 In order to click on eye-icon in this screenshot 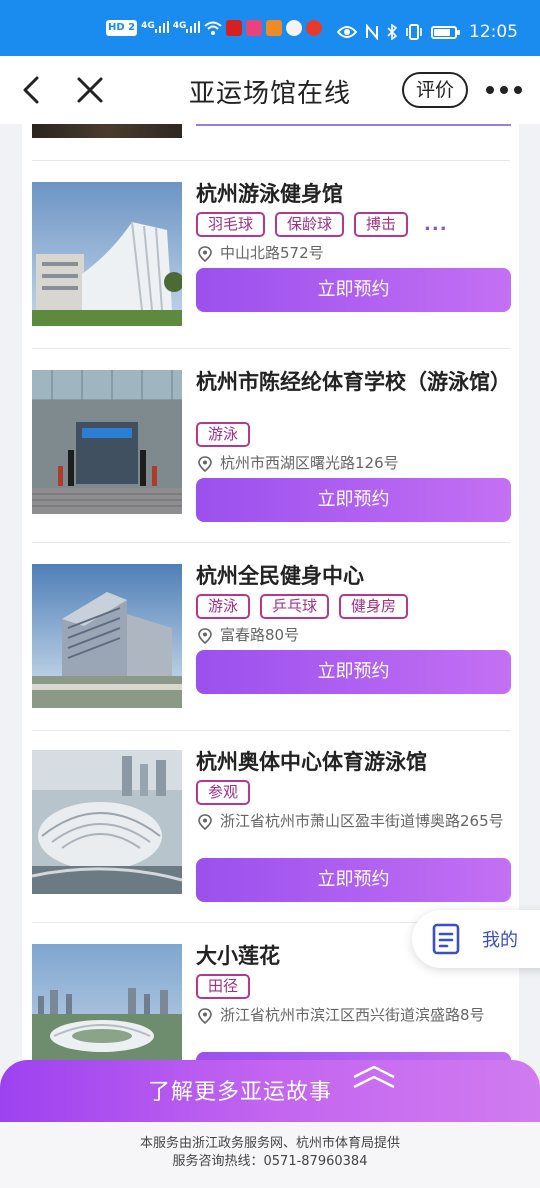, I will do `click(347, 32)`.